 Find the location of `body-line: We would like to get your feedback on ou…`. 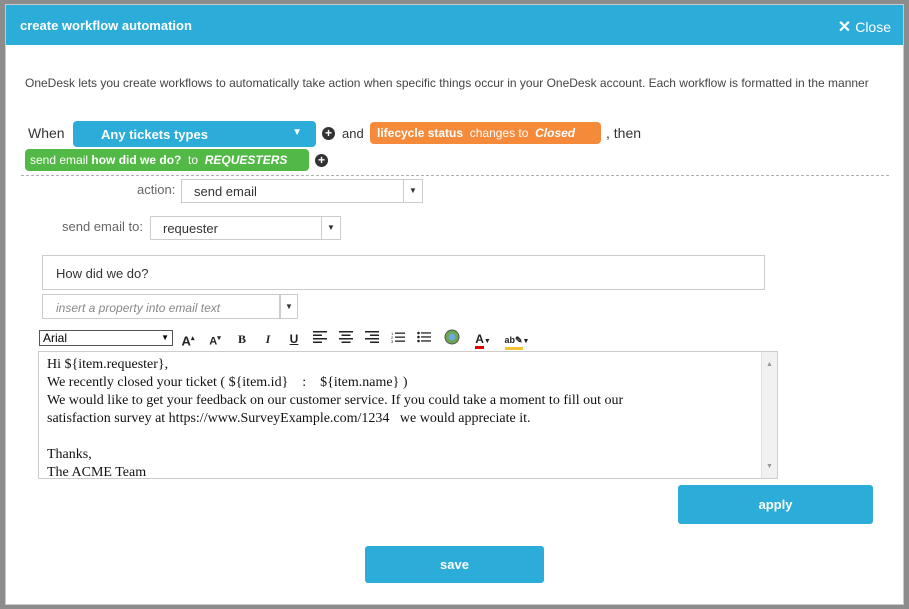

body-line: We would like to get your feedback on ou… is located at coordinates (335, 400).